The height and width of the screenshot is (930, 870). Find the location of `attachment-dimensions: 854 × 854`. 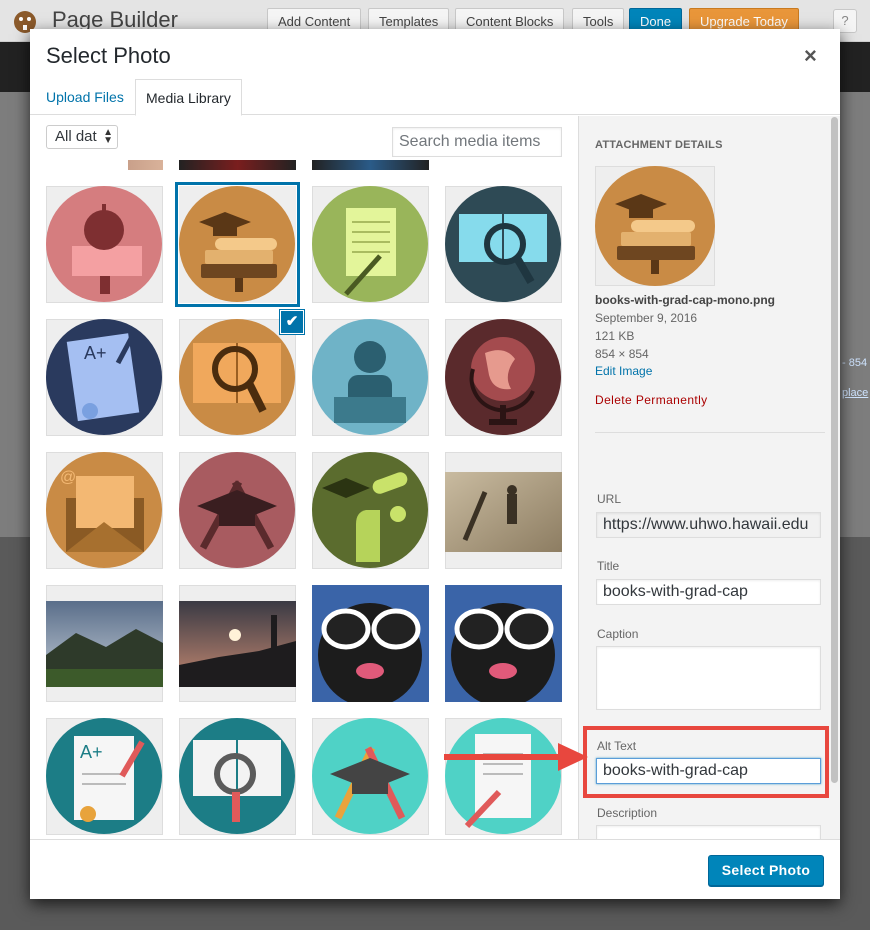

attachment-dimensions: 854 × 854 is located at coordinates (622, 354).